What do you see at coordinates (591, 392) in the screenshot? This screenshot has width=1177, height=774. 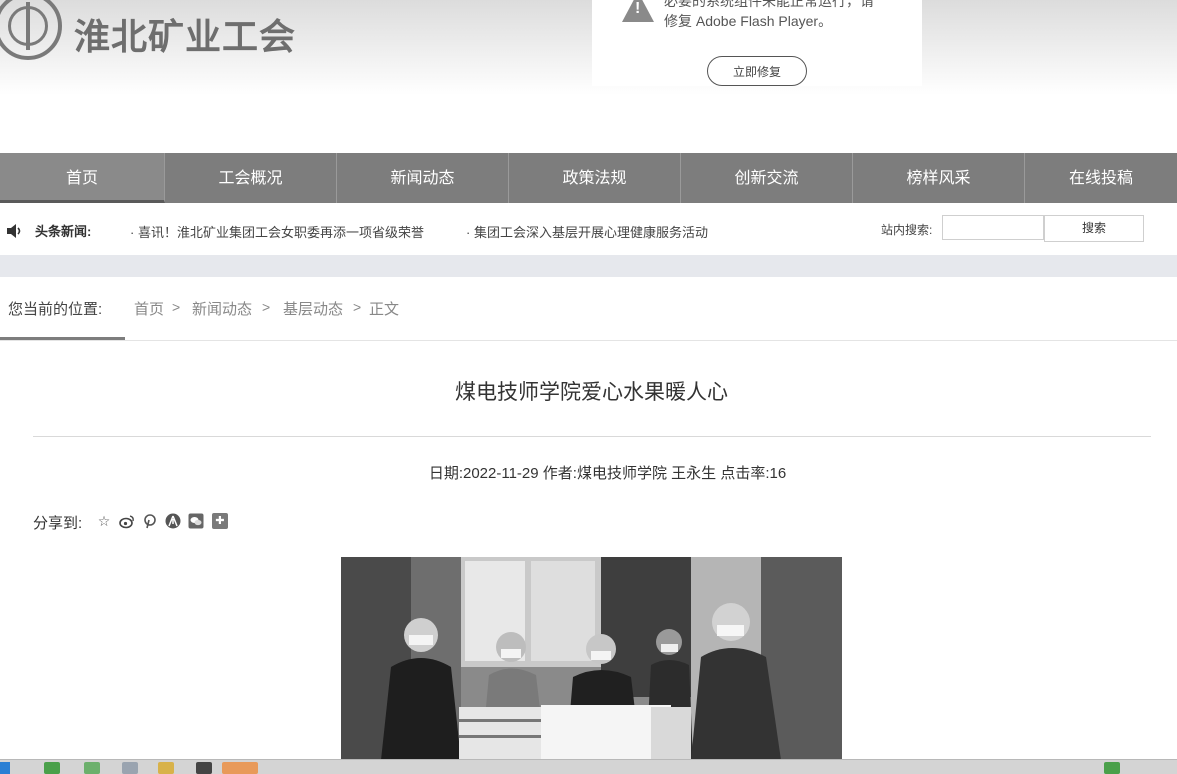 I see `article-title: 煤电技师学院爱心水果暖人心` at bounding box center [591, 392].